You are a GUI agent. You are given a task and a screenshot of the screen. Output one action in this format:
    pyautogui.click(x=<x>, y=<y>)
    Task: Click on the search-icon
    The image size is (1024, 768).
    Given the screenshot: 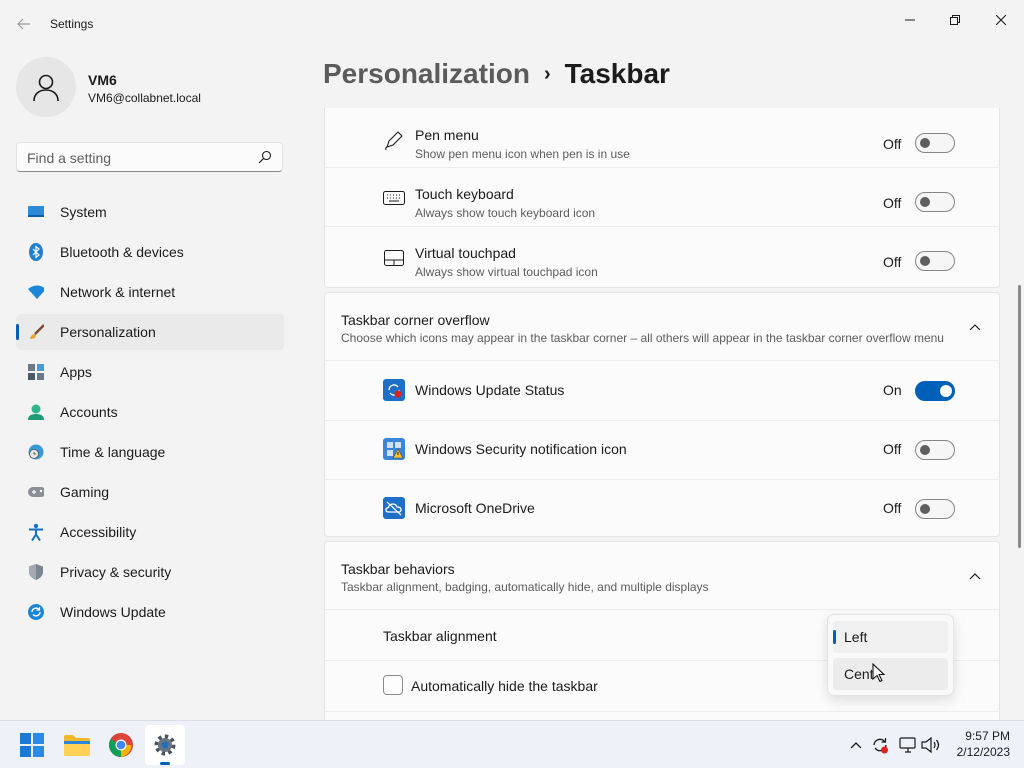 What is the action you would take?
    pyautogui.click(x=265, y=158)
    